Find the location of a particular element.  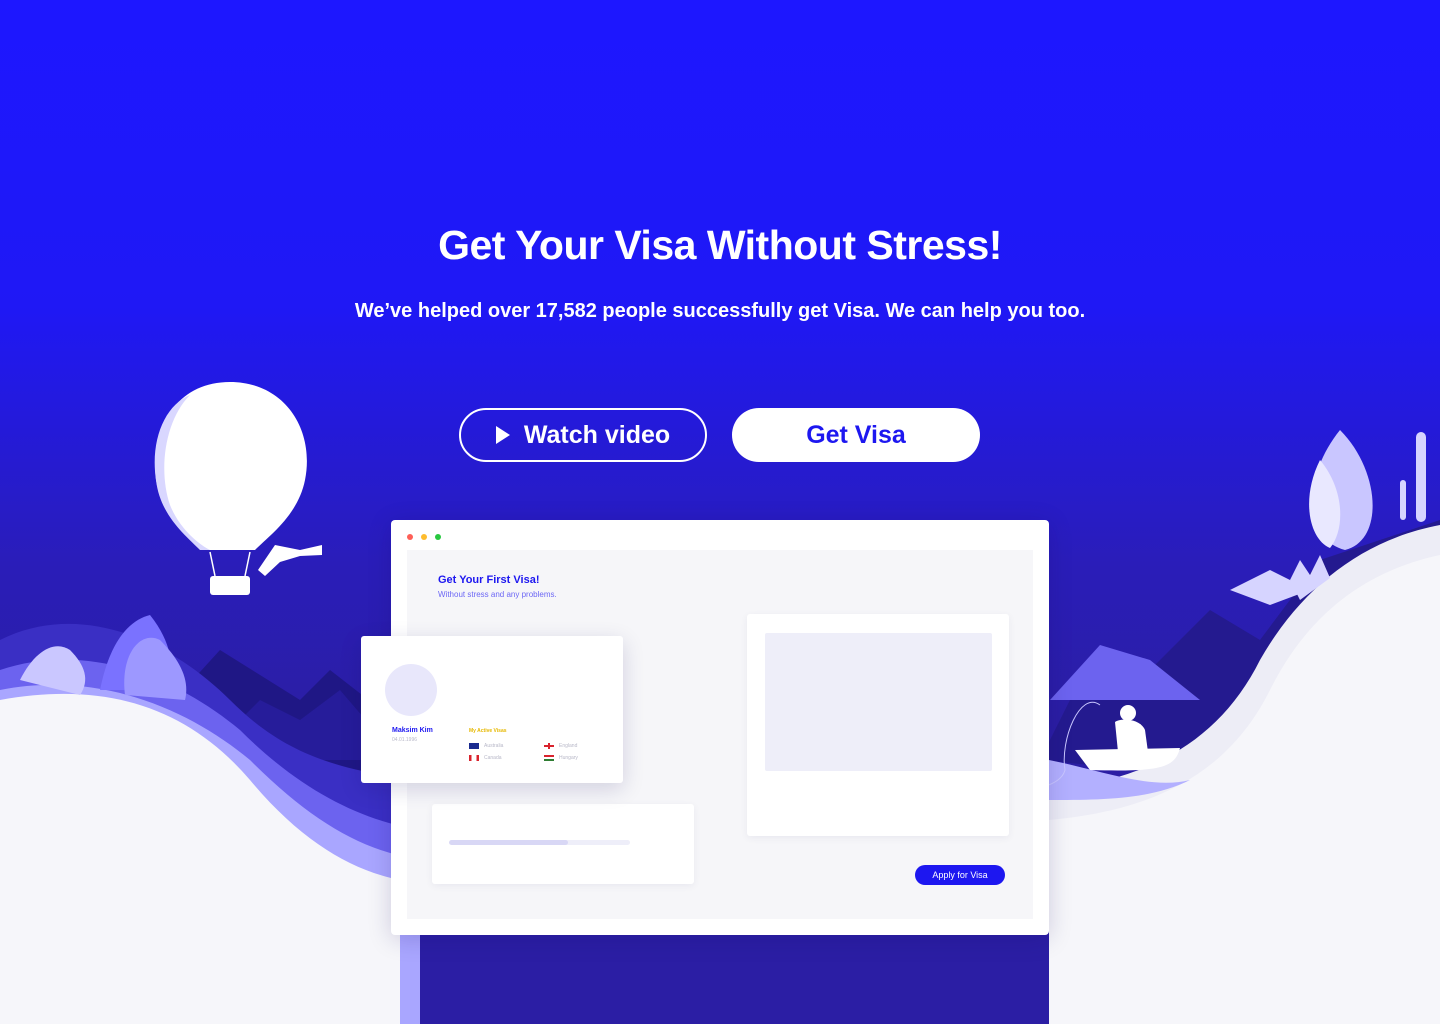

visa-country: Australia is located at coordinates (494, 746).